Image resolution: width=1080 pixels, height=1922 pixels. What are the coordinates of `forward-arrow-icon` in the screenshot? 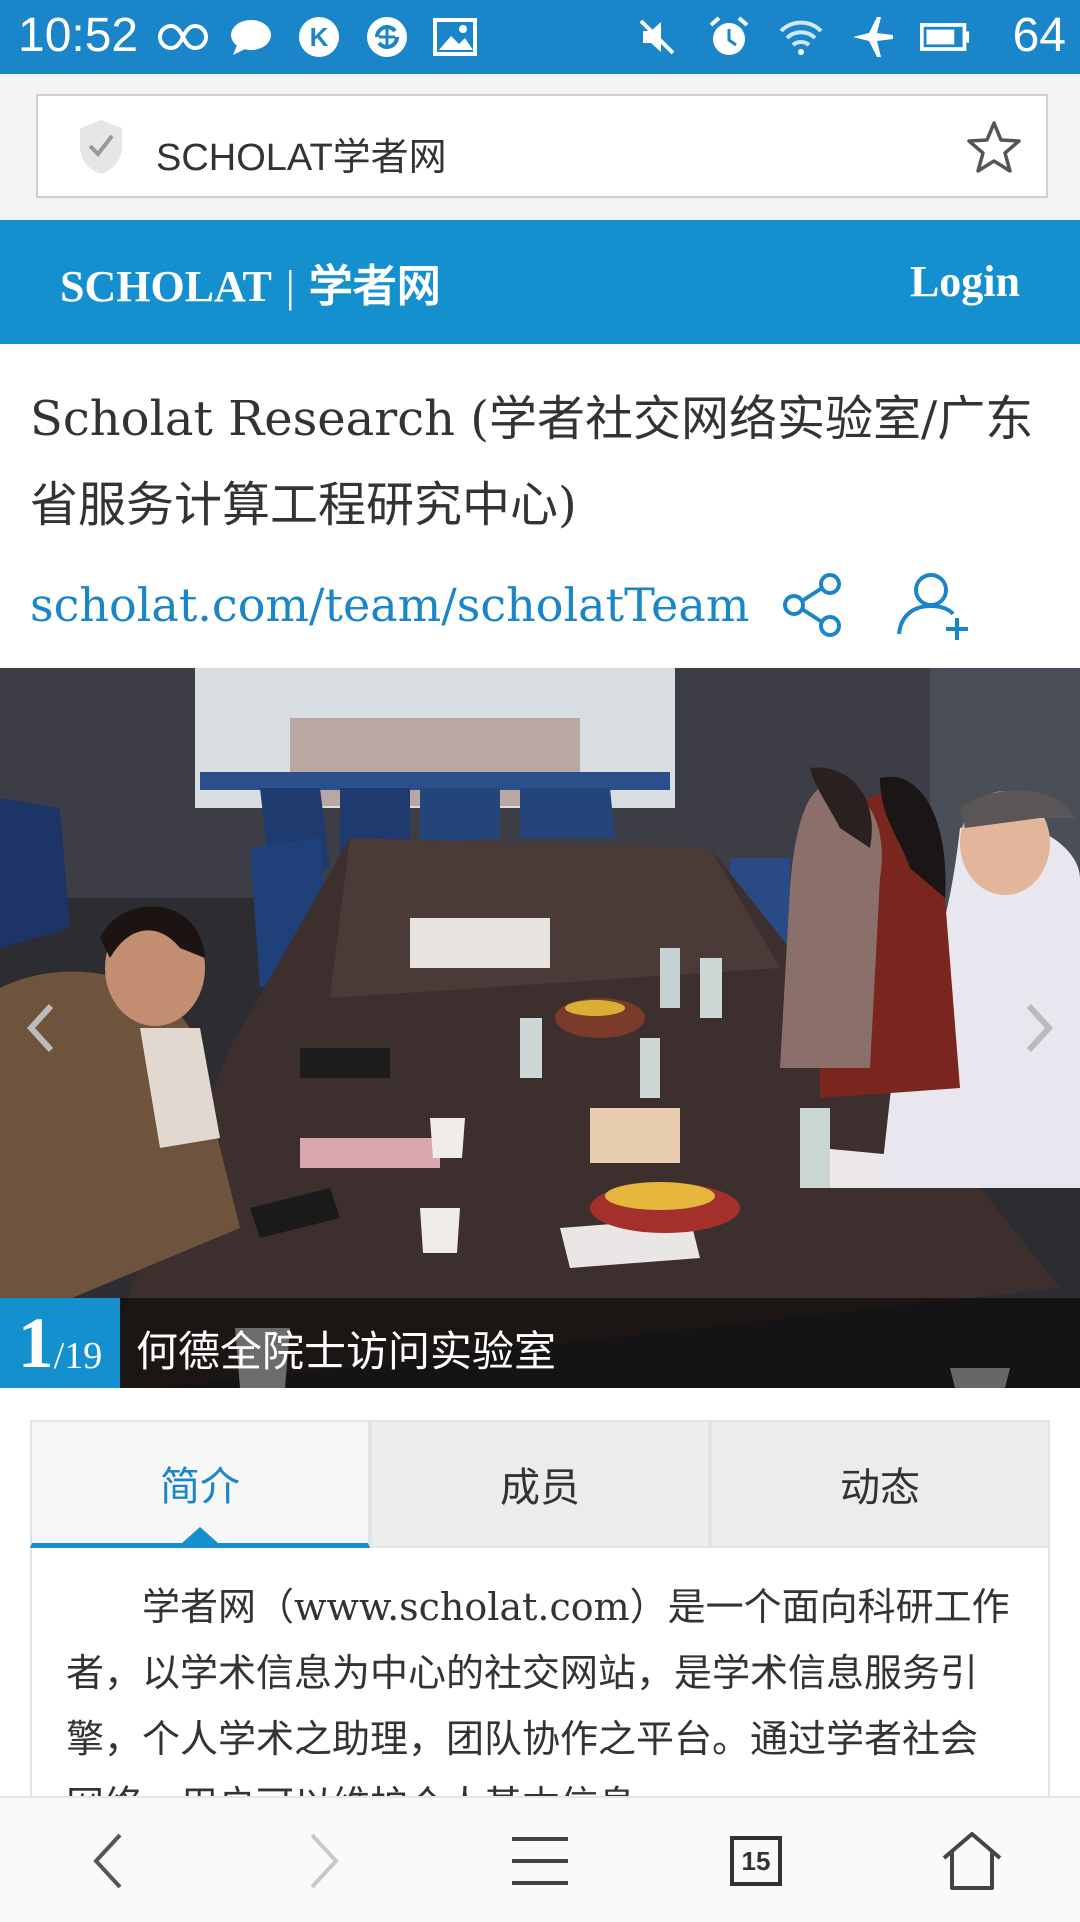 It's located at (324, 1861).